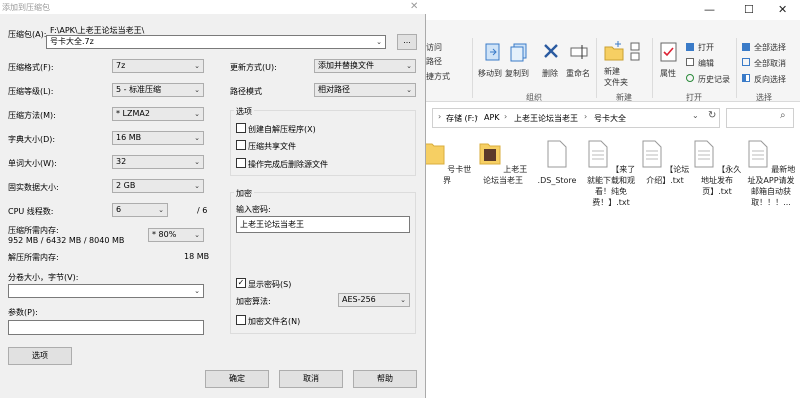 Image resolution: width=800 pixels, height=398 pixels. Describe the element at coordinates (274, 321) in the screenshot. I see `encrypt-names-label: 加密文件名(N)` at that location.